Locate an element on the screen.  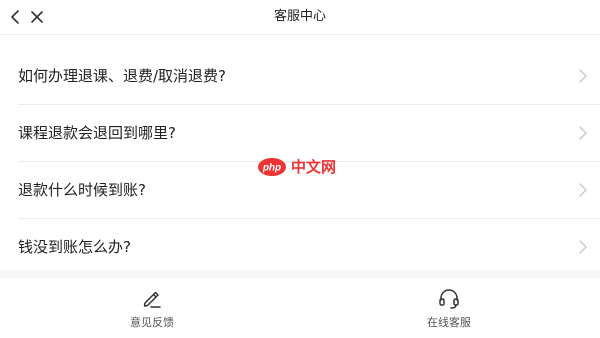
php-logo: php is located at coordinates (272, 167).